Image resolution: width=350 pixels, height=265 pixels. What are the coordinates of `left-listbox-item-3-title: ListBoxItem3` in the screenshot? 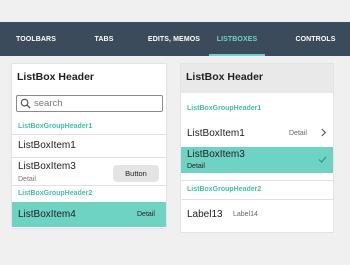 It's located at (47, 166).